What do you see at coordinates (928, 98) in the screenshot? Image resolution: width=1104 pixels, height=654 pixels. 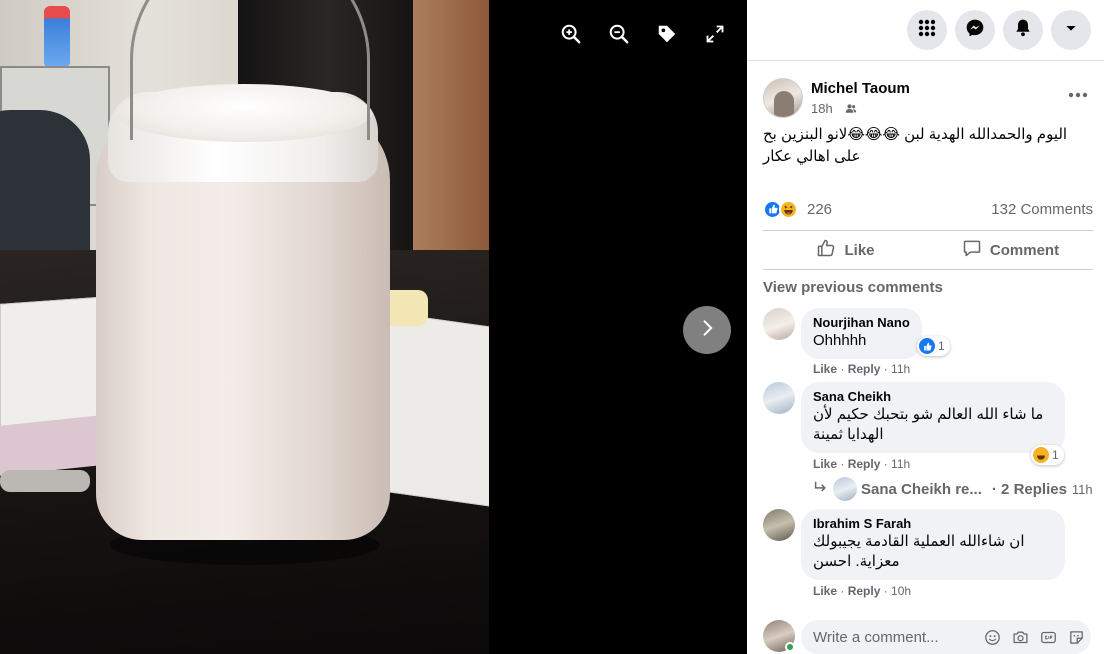 I see `post-header: Michel Taoum 18h` at bounding box center [928, 98].